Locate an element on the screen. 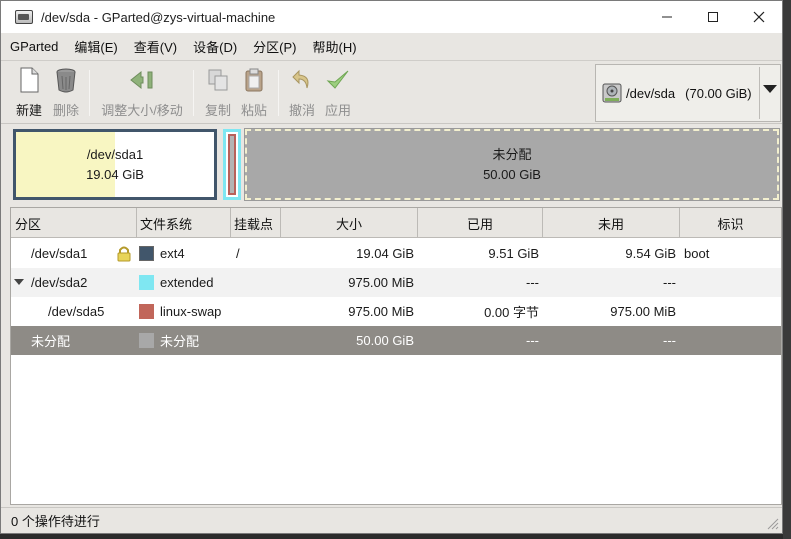  column-header-unused: 未用 is located at coordinates (611, 223).